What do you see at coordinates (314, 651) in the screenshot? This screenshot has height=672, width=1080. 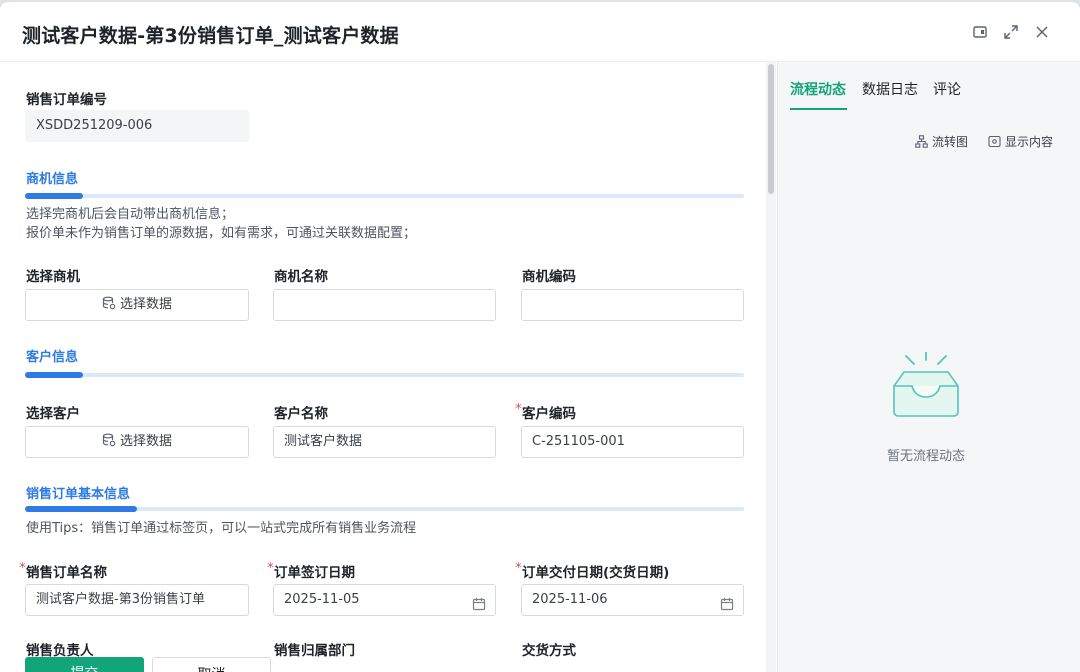 I see `sales-dept-label: 销售归属部门` at bounding box center [314, 651].